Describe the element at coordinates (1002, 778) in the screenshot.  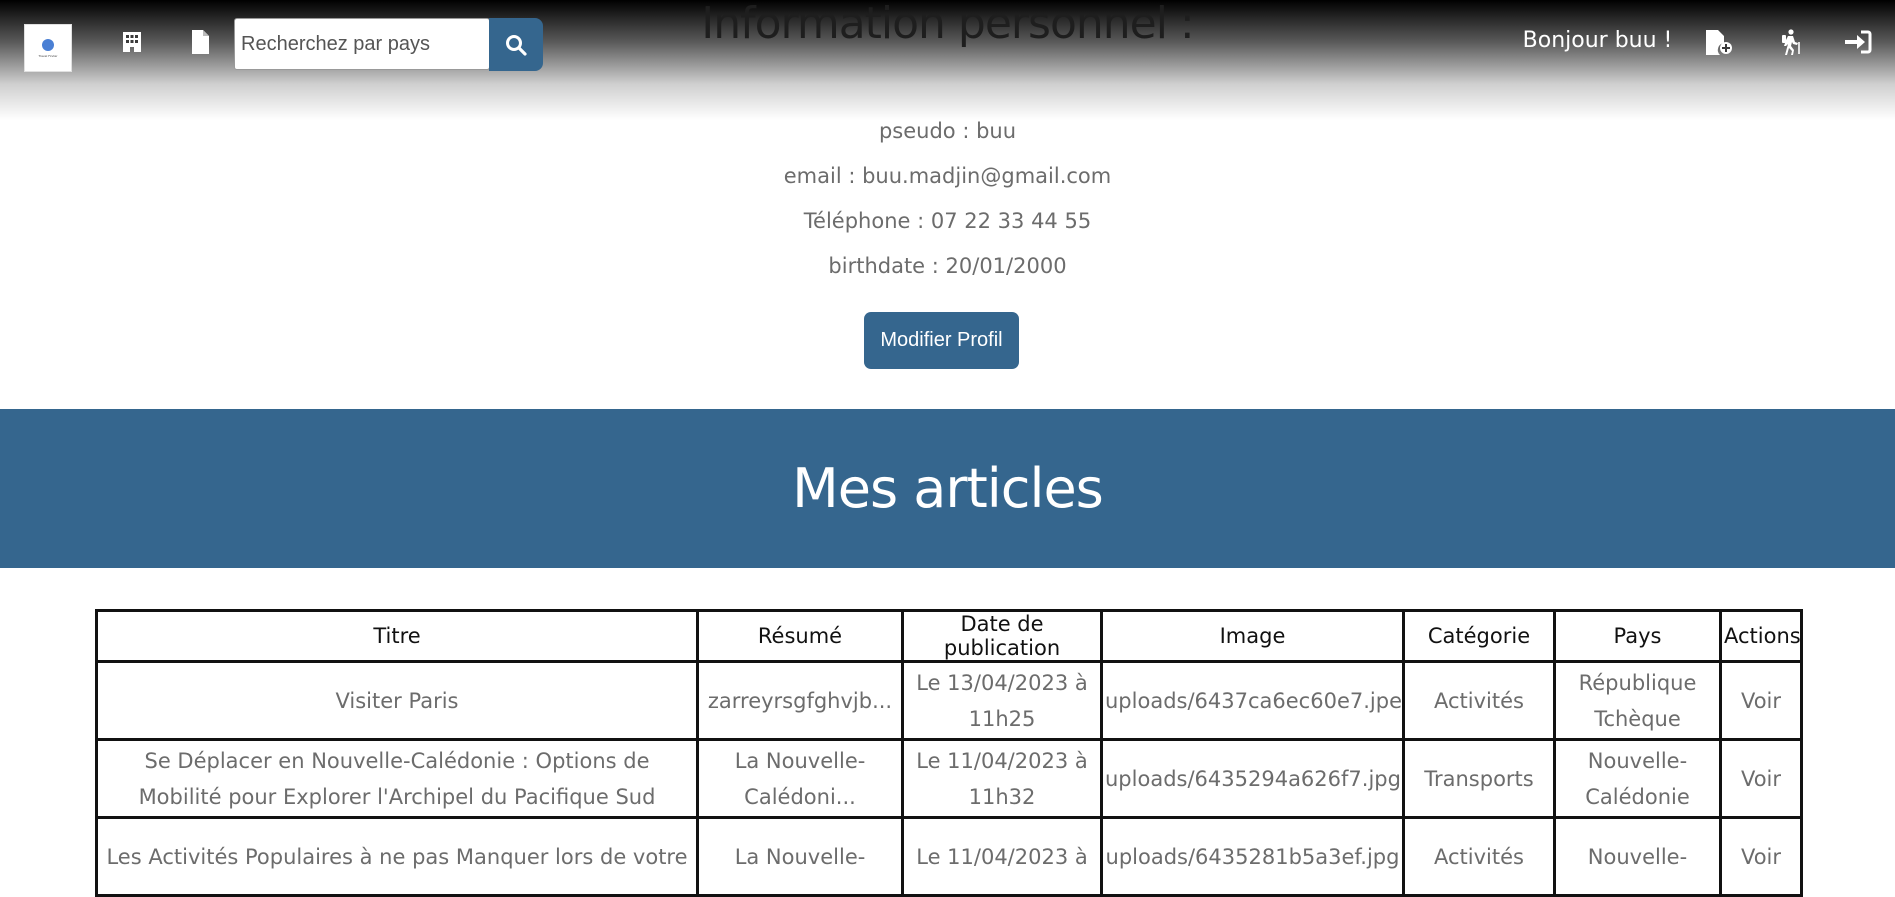
I see `cell-date: Le 11/04/2023 à 11h32` at that location.